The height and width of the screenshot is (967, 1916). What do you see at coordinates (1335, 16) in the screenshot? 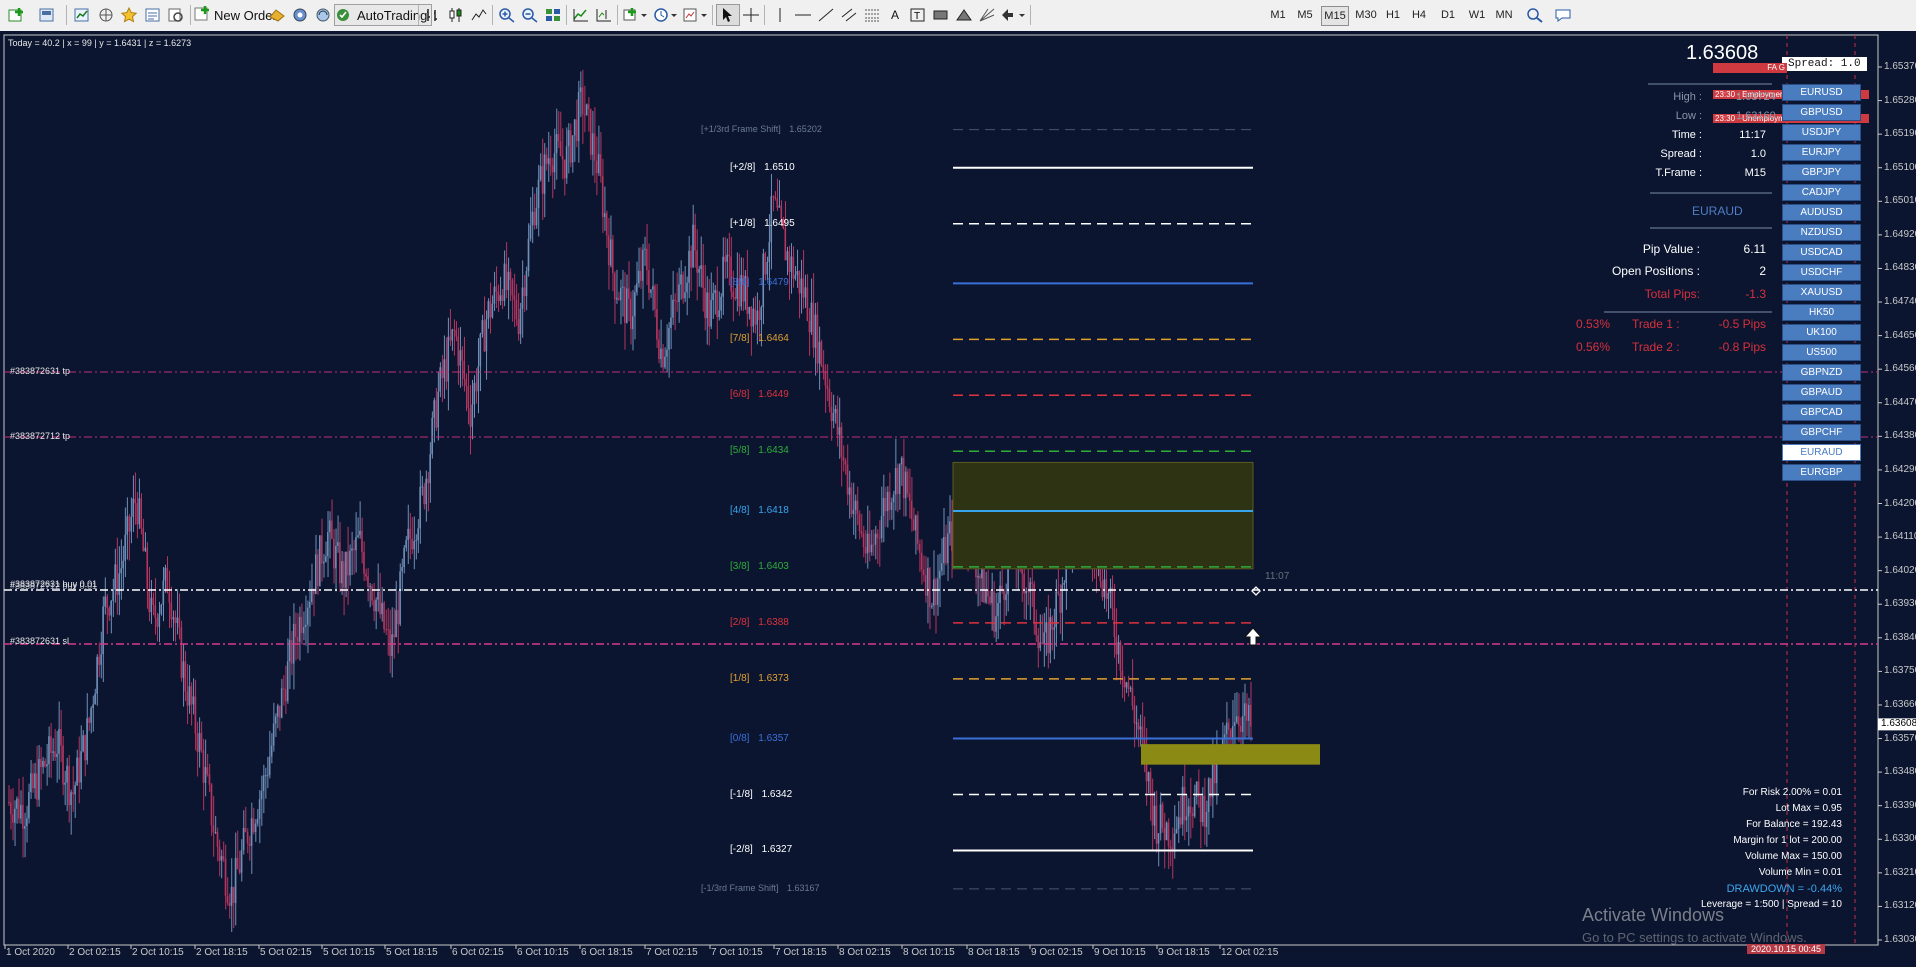
I see `timeframe-m15-button: M15` at bounding box center [1335, 16].